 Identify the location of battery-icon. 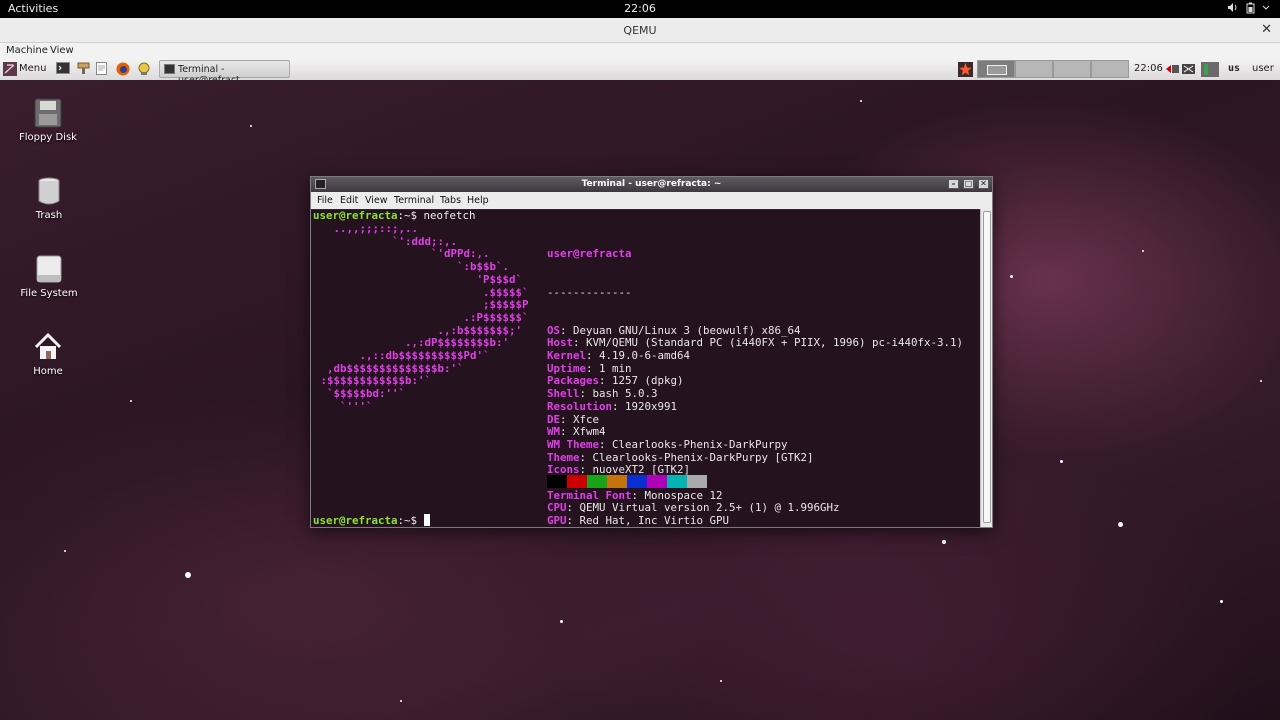
(1250, 9).